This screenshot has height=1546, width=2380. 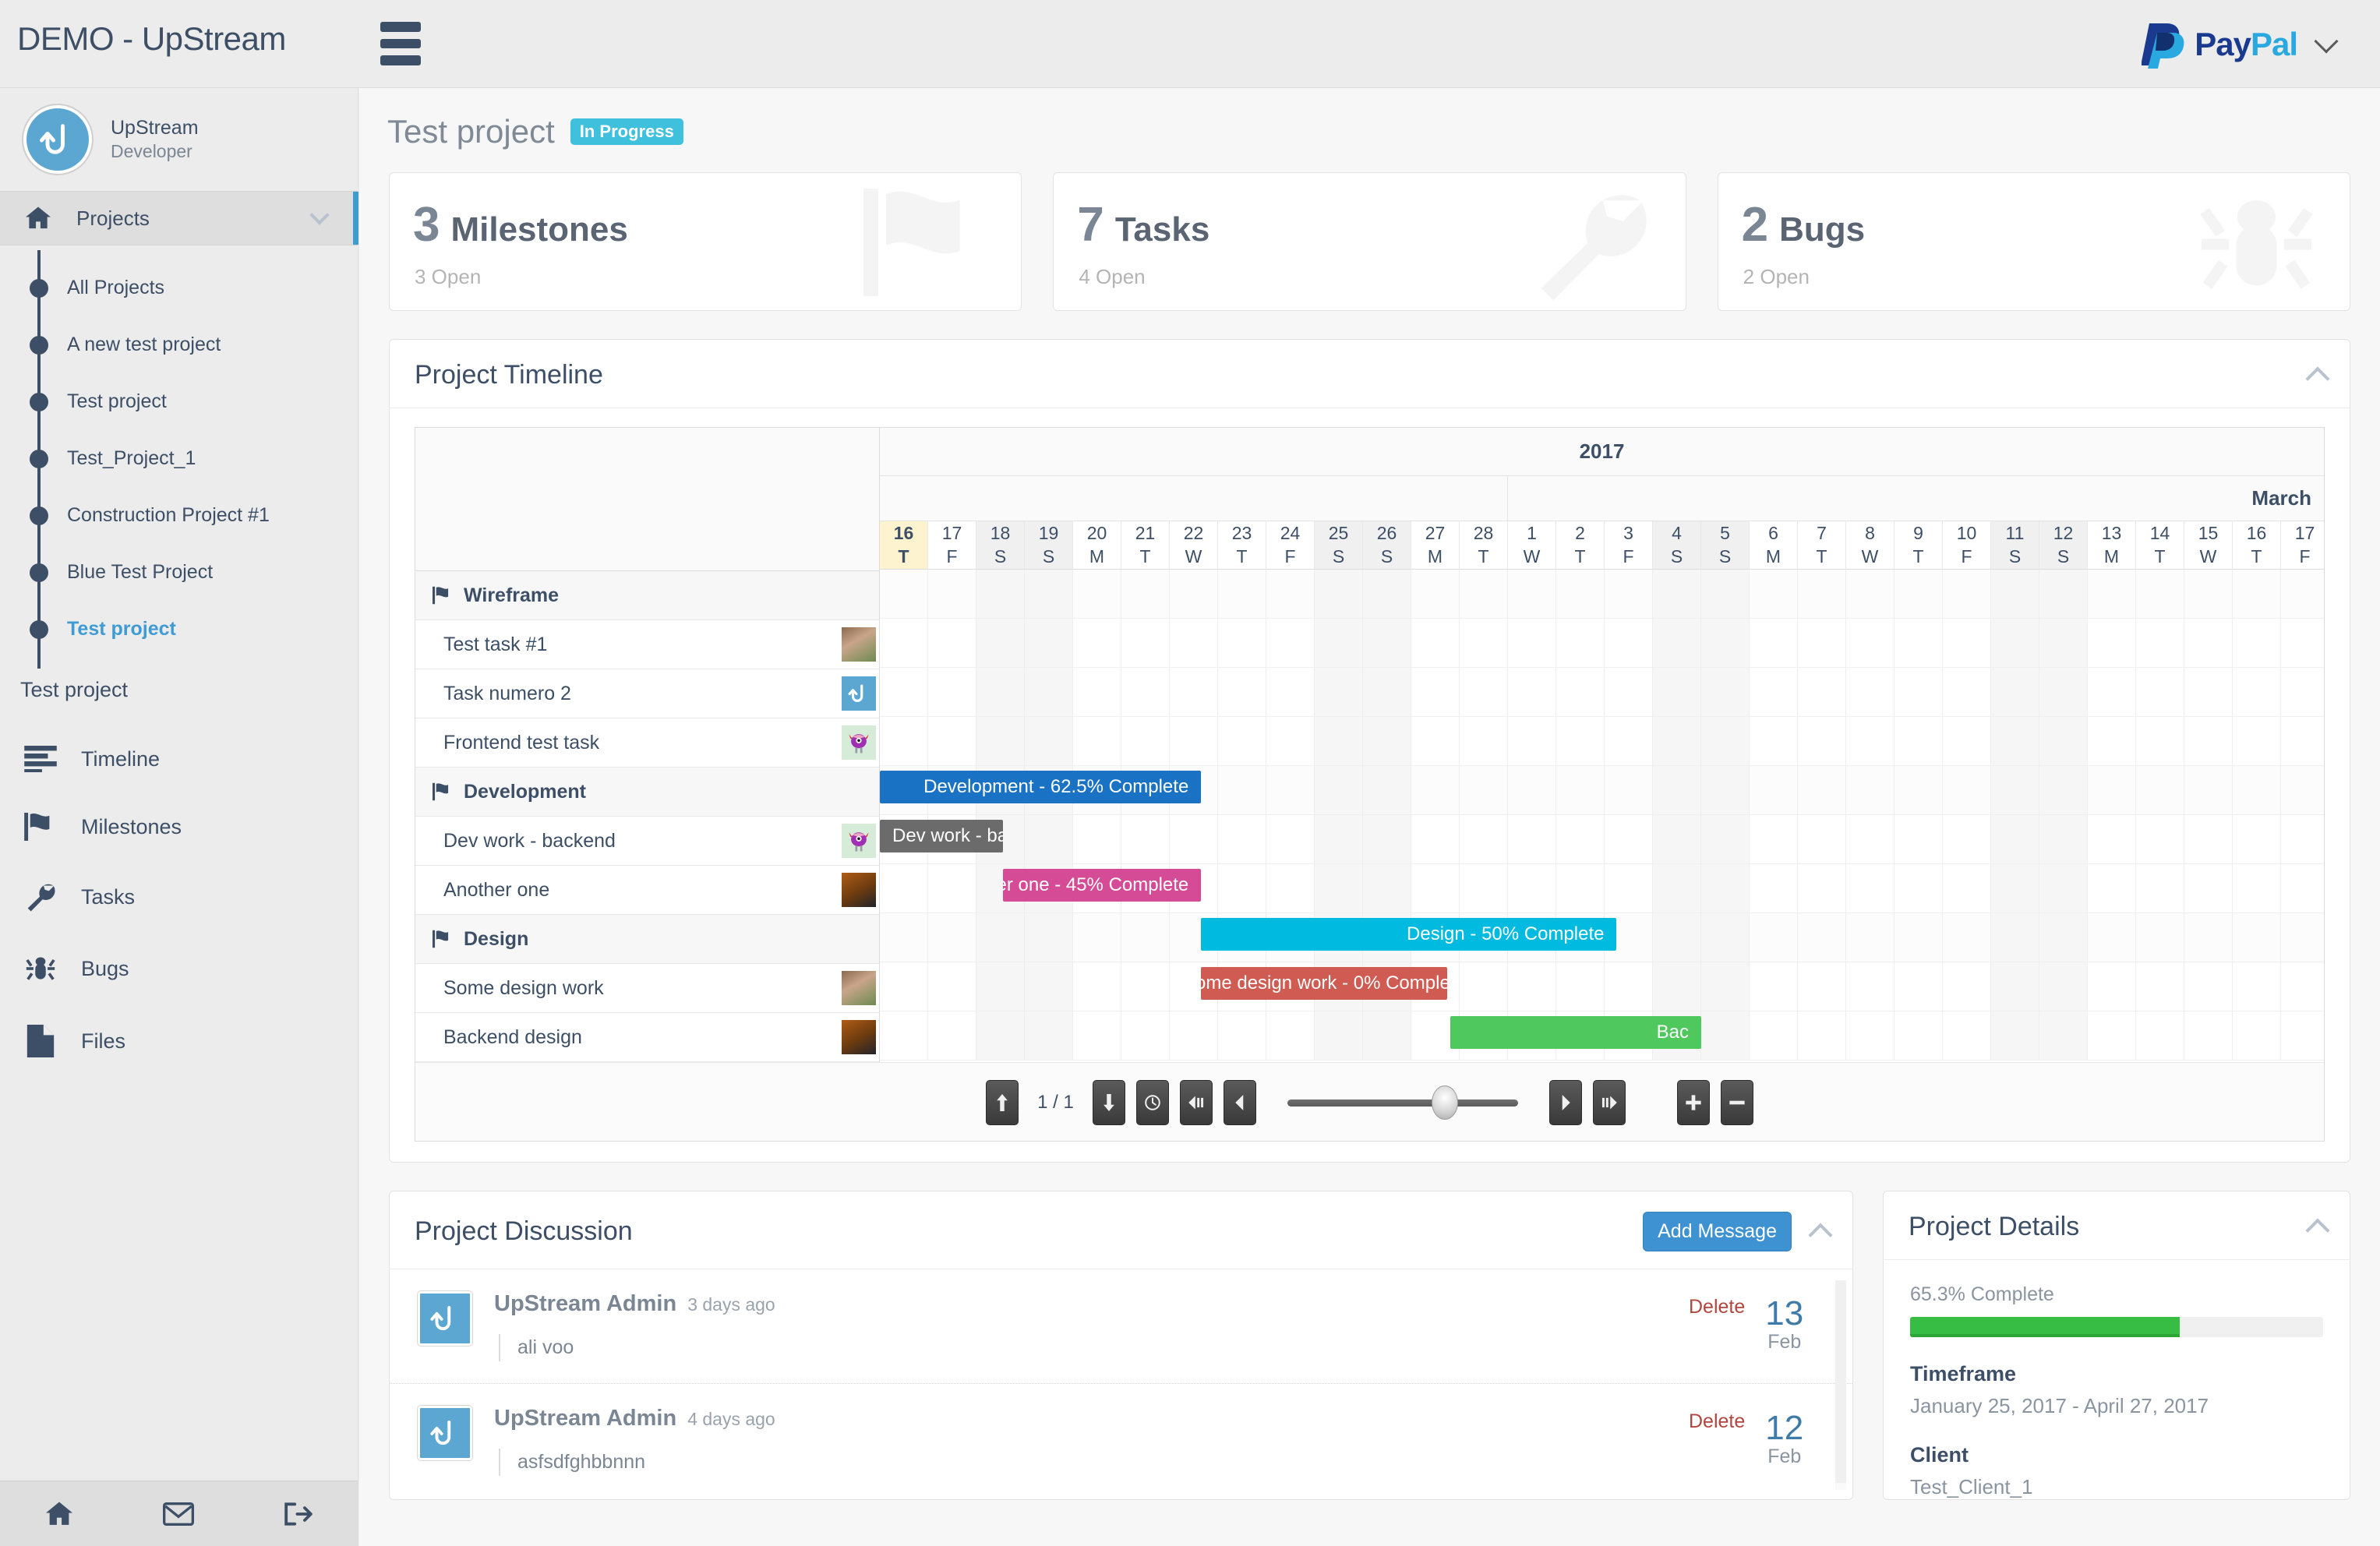 What do you see at coordinates (1841, 1381) in the screenshot?
I see `scrollbar-thumb` at bounding box center [1841, 1381].